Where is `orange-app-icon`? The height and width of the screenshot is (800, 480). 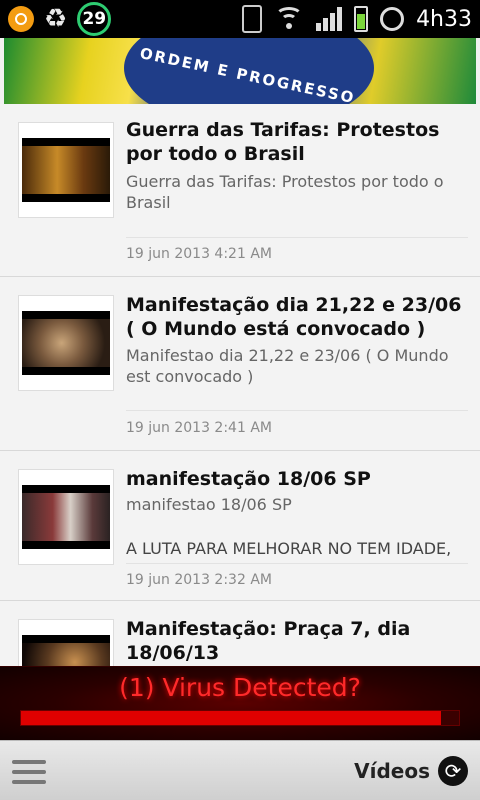
orange-app-icon is located at coordinates (21, 19).